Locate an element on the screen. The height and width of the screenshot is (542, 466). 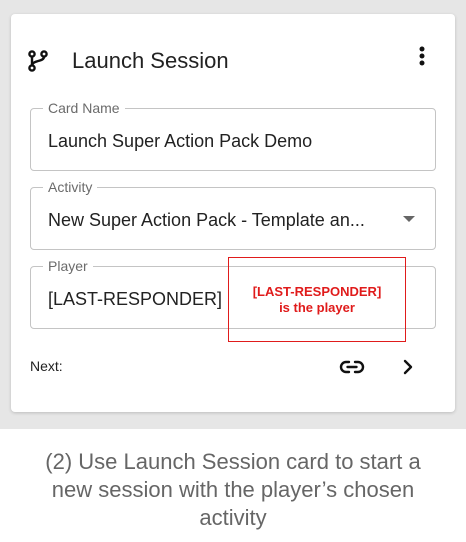
player-value: [LAST-RESPONDER] is located at coordinates (135, 299).